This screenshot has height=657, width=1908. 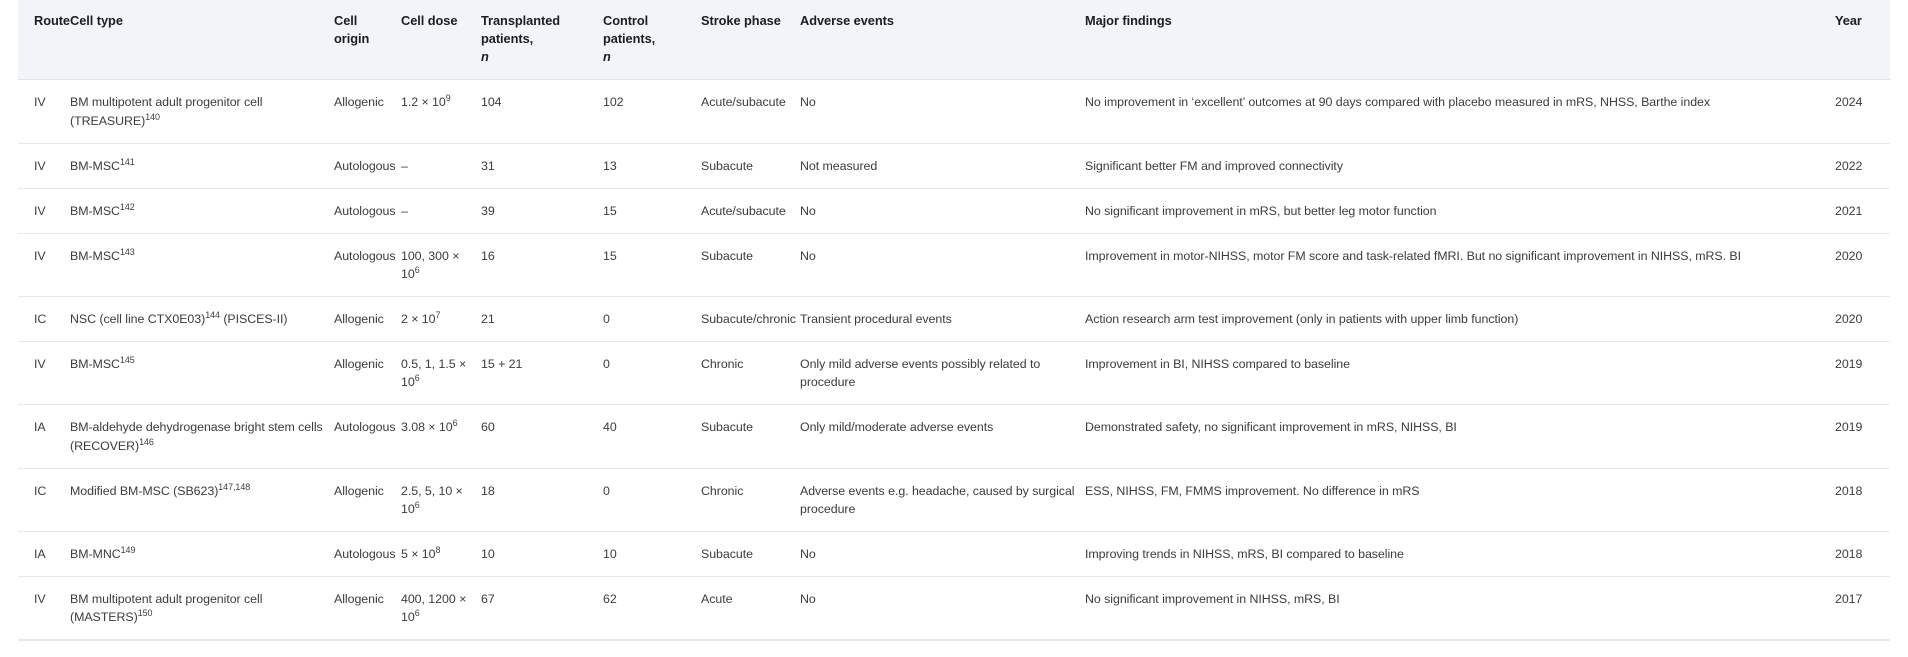 What do you see at coordinates (942, 436) in the screenshot?
I see `cell-adverse-events: Only mild/moderate adverse events` at bounding box center [942, 436].